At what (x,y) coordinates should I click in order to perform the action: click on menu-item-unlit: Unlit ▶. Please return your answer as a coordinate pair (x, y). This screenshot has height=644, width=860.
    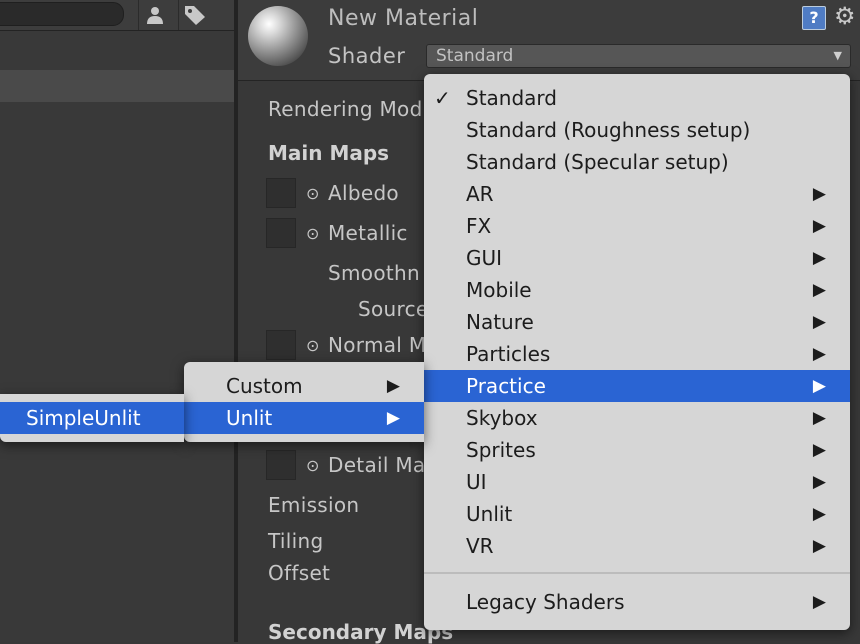
    Looking at the image, I should click on (637, 514).